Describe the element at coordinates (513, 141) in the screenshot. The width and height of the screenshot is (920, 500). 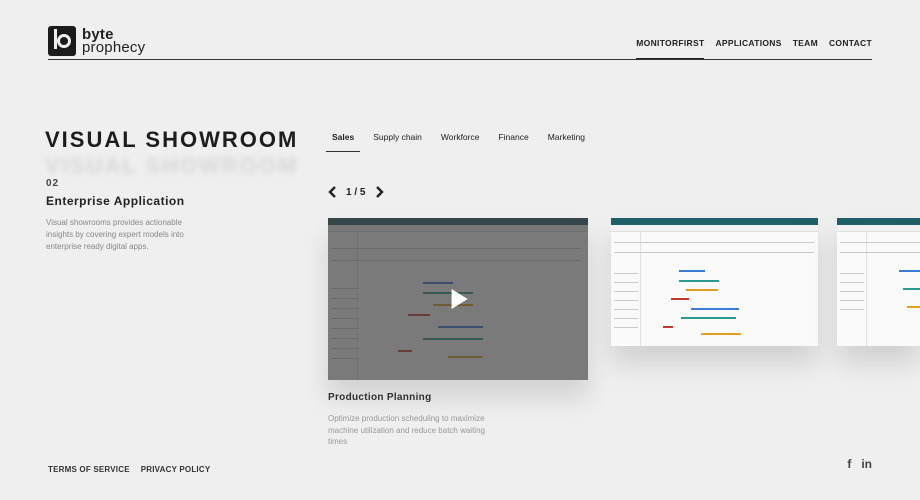
I see `tab-finance: Finance` at that location.